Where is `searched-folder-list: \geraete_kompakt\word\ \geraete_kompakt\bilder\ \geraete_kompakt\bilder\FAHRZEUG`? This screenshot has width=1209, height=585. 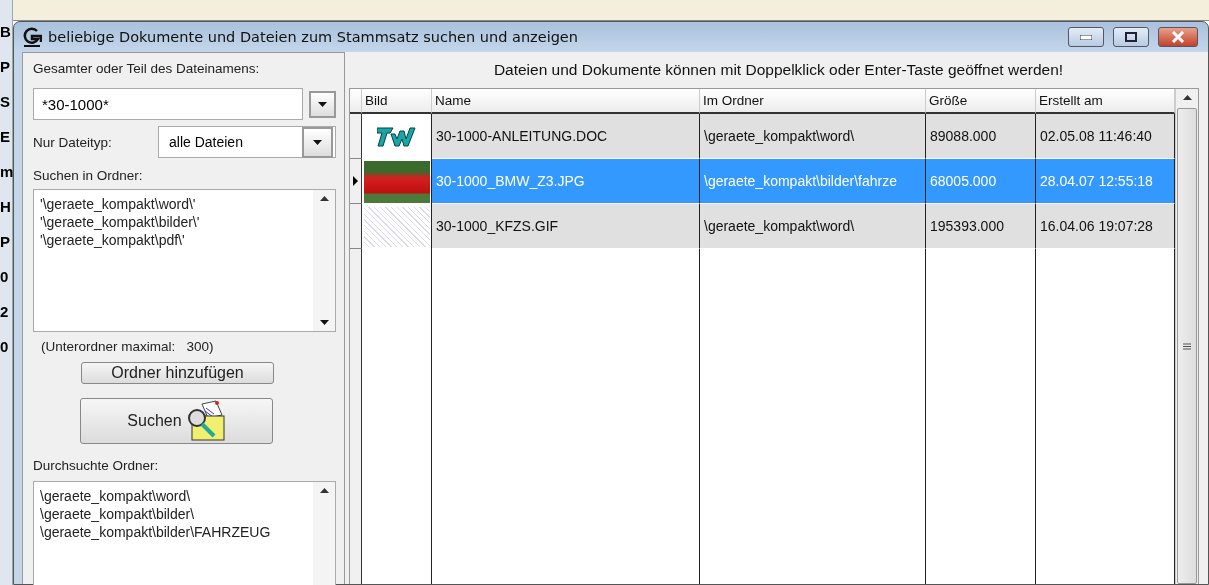 searched-folder-list: \geraete_kompakt\word\ \geraete_kompakt\bilder\ \geraete_kompakt\bilder\FAHRZEUG is located at coordinates (184, 533).